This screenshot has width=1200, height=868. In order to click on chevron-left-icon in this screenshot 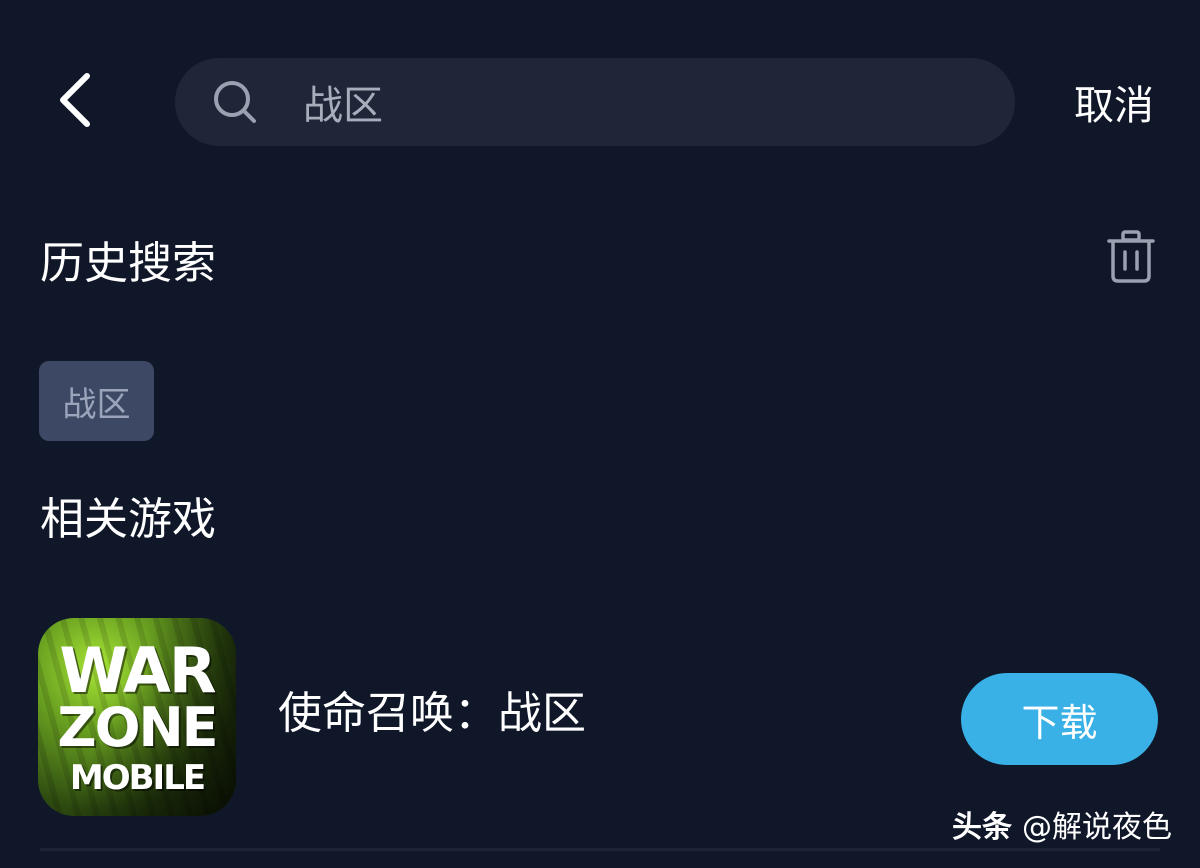, I will do `click(75, 102)`.